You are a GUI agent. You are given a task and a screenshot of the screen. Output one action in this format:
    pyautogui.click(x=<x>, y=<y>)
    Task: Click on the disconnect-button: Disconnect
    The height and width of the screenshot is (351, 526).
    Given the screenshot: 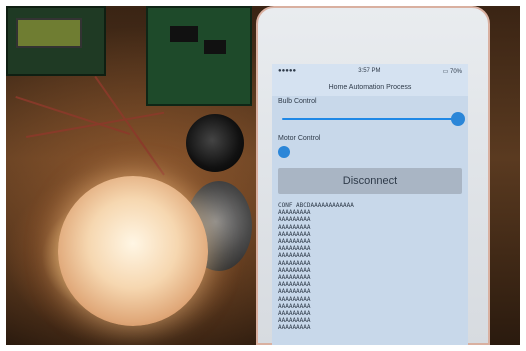 What is the action you would take?
    pyautogui.click(x=370, y=181)
    